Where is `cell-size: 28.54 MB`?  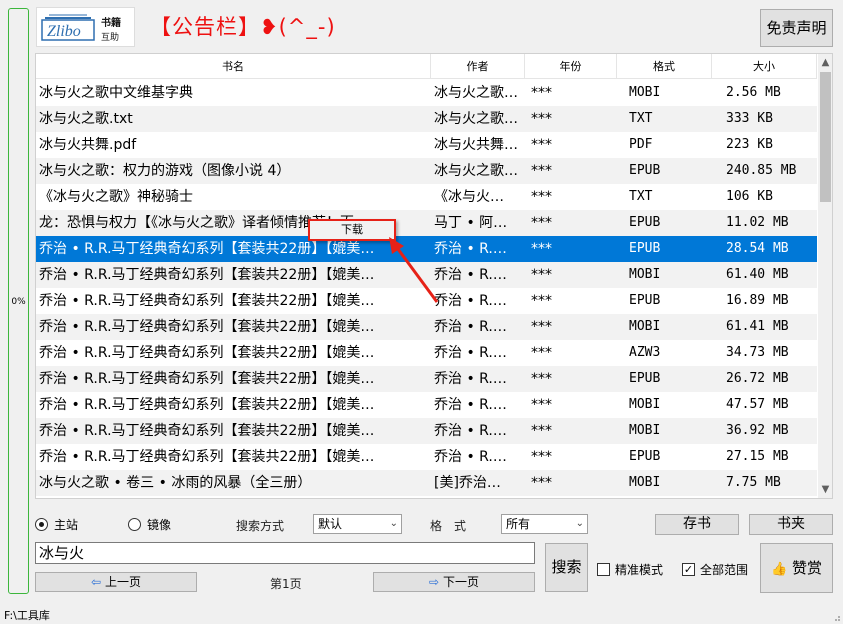
cell-size: 28.54 MB is located at coordinates (757, 248).